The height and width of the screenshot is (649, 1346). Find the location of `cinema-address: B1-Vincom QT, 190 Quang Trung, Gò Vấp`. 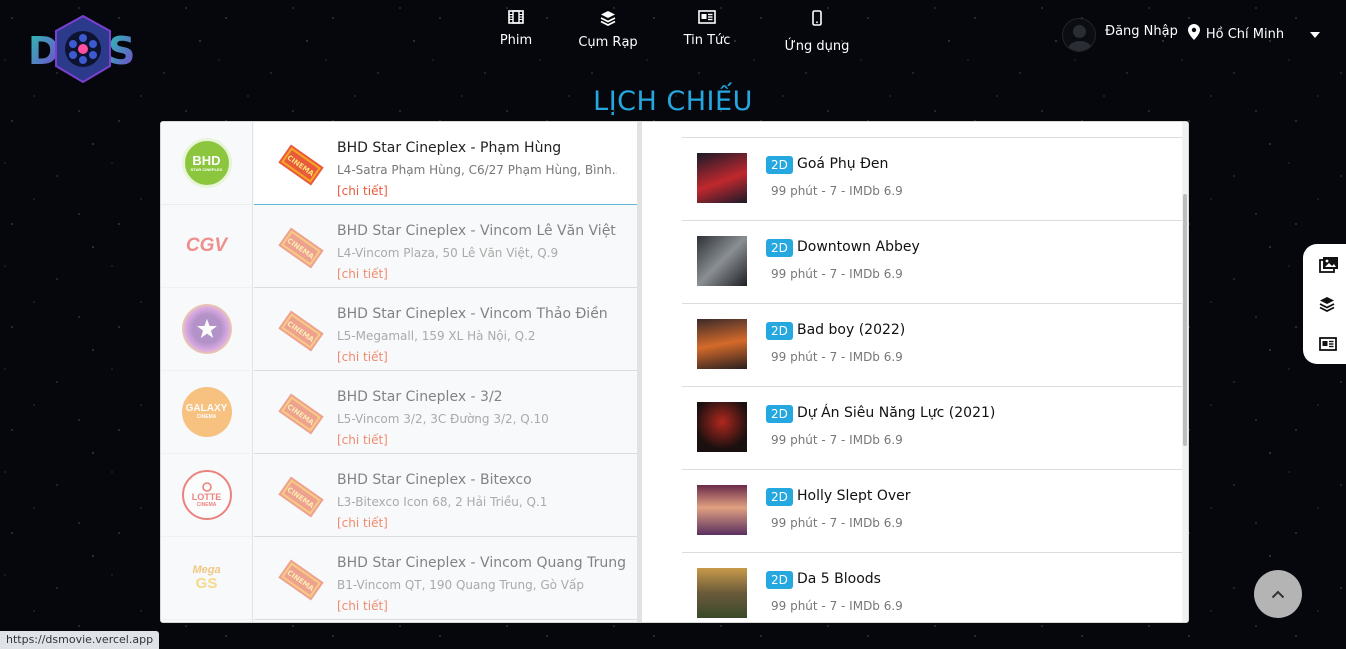

cinema-address: B1-Vincom QT, 190 Quang Trung, Gò Vấp is located at coordinates (460, 585).